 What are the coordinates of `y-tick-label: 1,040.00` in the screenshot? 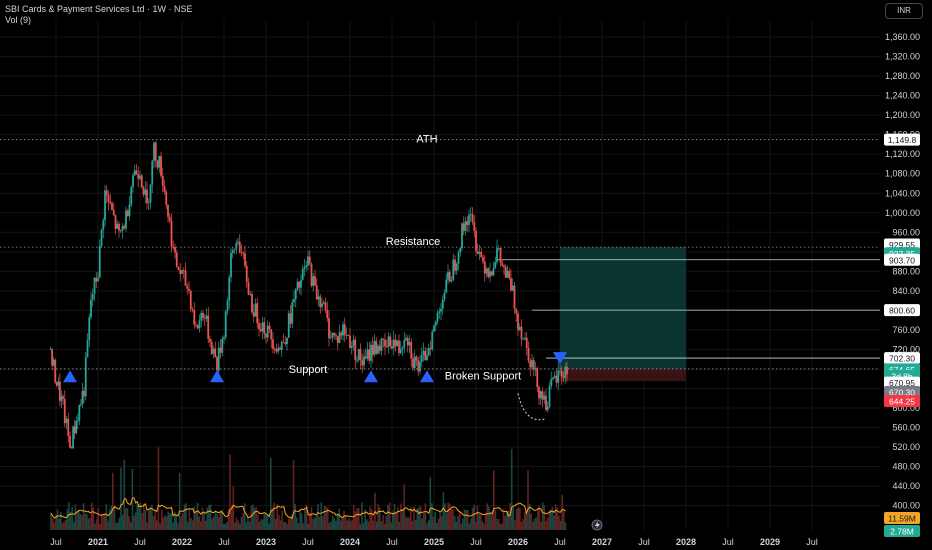 It's located at (902, 193).